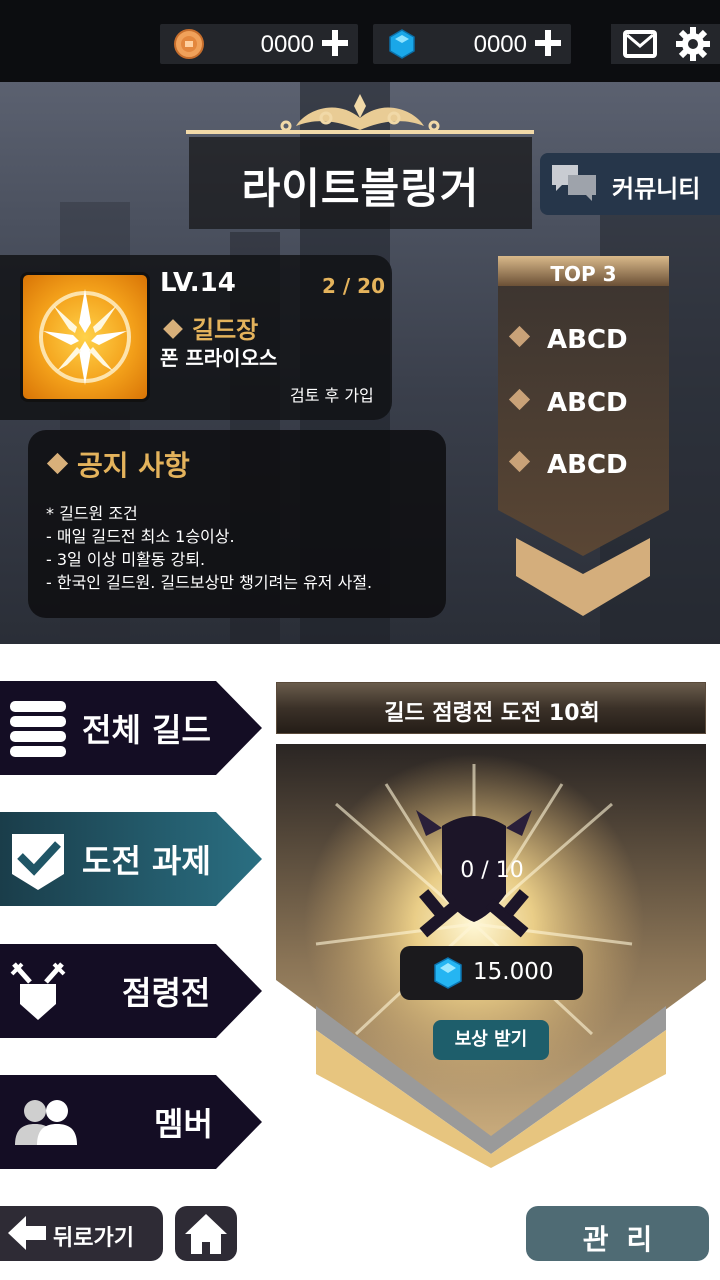  I want to click on notice-line: * 길드원 조건, so click(92, 513).